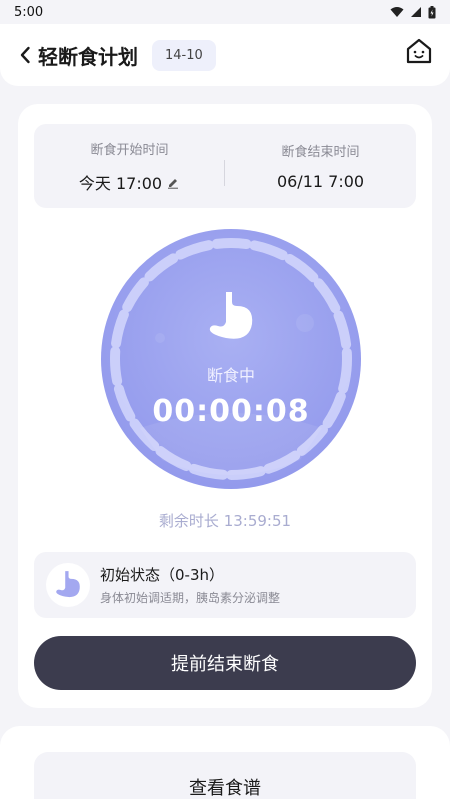 The height and width of the screenshot is (799, 450). Describe the element at coordinates (231, 411) in the screenshot. I see `elapsed-timer: 00:00:08` at that location.